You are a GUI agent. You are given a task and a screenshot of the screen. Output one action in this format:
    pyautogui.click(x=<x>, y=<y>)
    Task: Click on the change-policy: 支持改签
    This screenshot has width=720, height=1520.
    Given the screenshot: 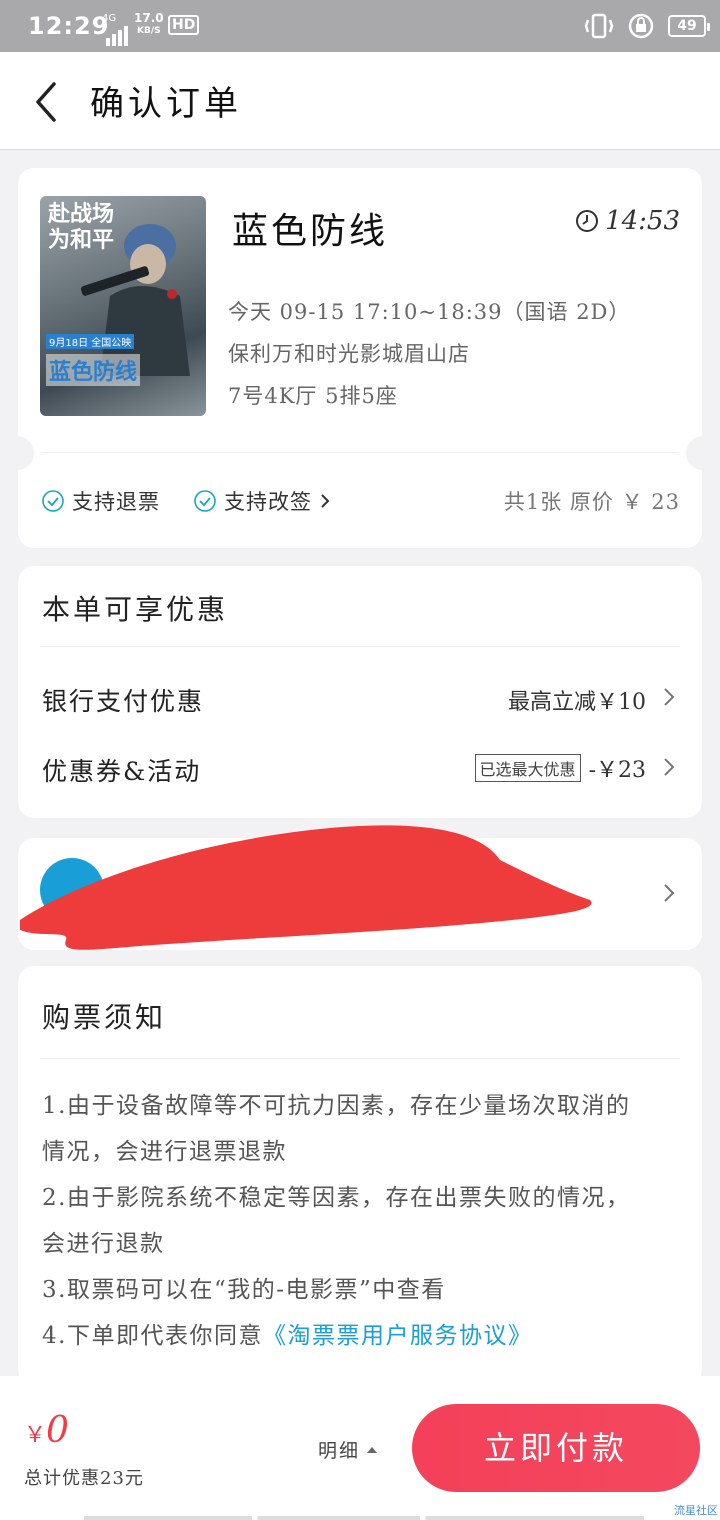 What is the action you would take?
    pyautogui.click(x=262, y=501)
    